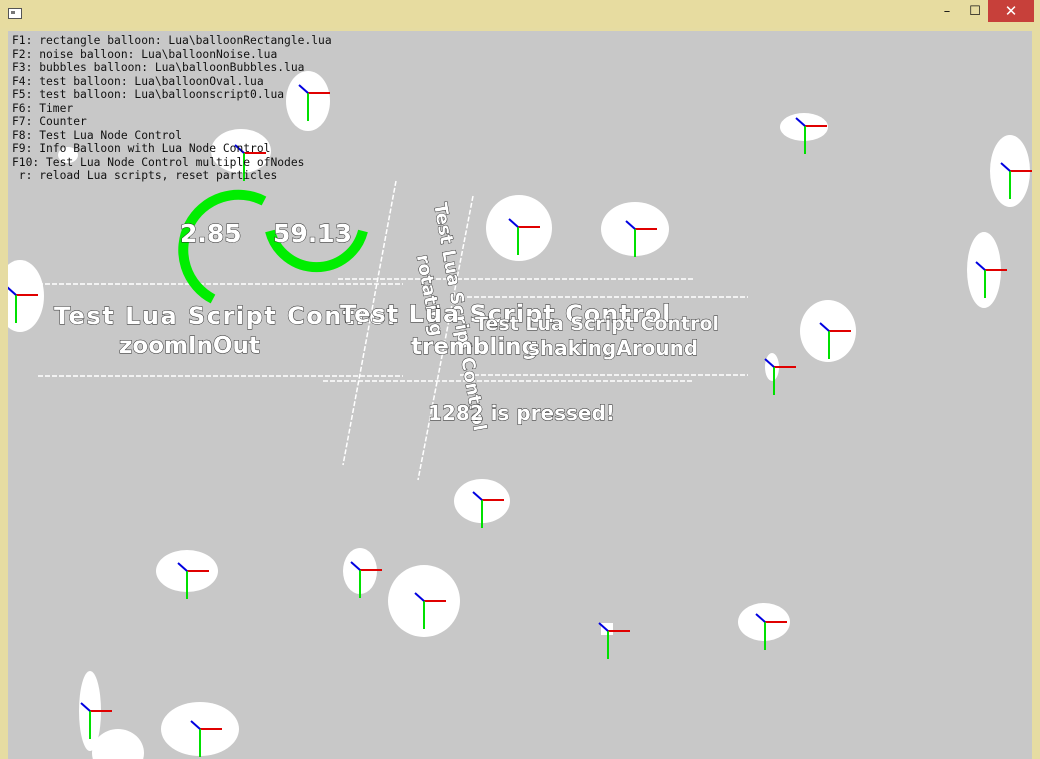 The height and width of the screenshot is (759, 1040). What do you see at coordinates (211, 233) in the screenshot?
I see `timer-left-value: 2.85` at bounding box center [211, 233].